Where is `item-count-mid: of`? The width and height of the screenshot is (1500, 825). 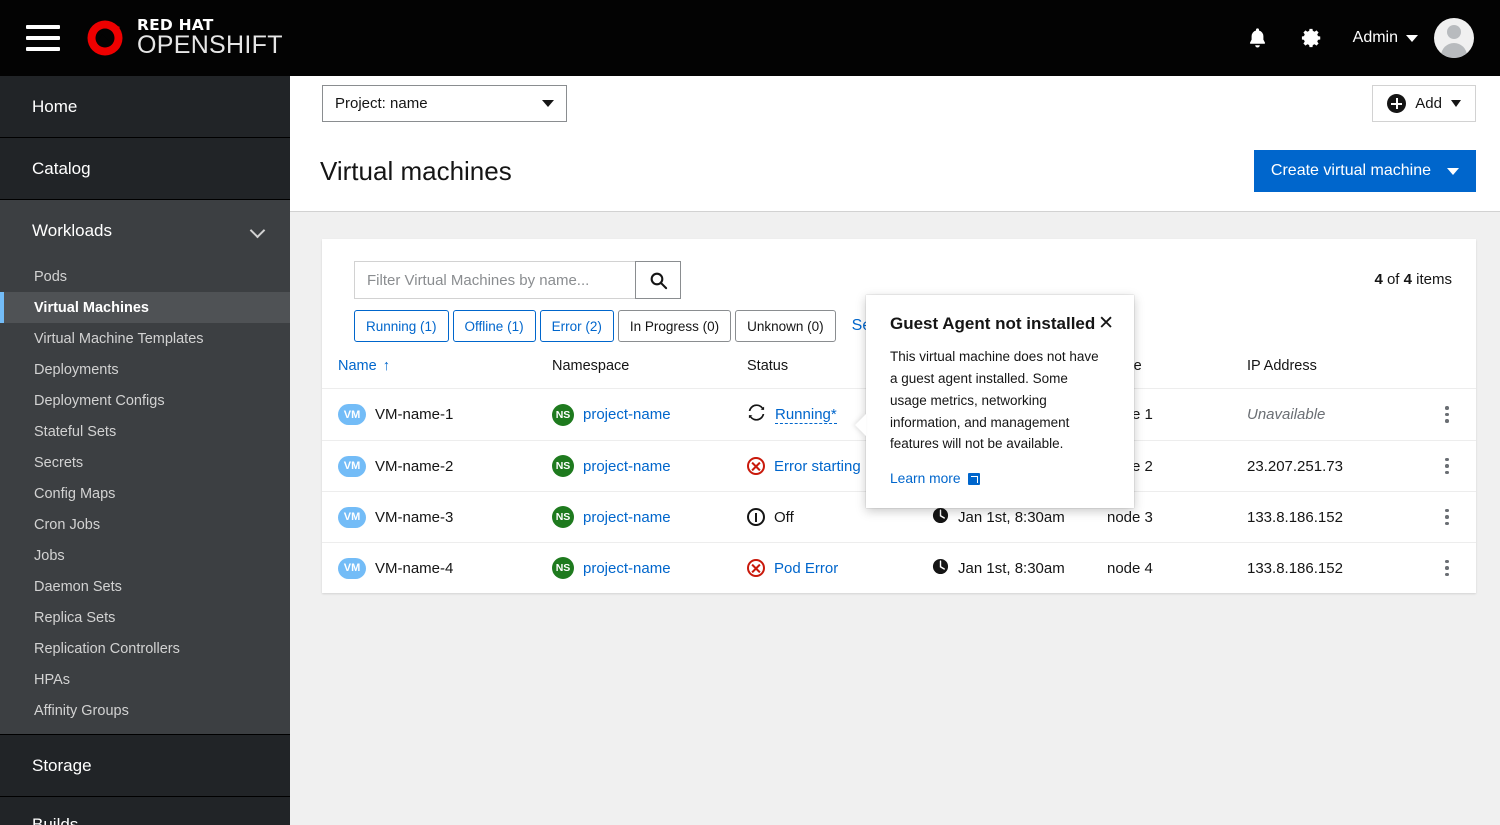
item-count-mid: of is located at coordinates (1393, 279).